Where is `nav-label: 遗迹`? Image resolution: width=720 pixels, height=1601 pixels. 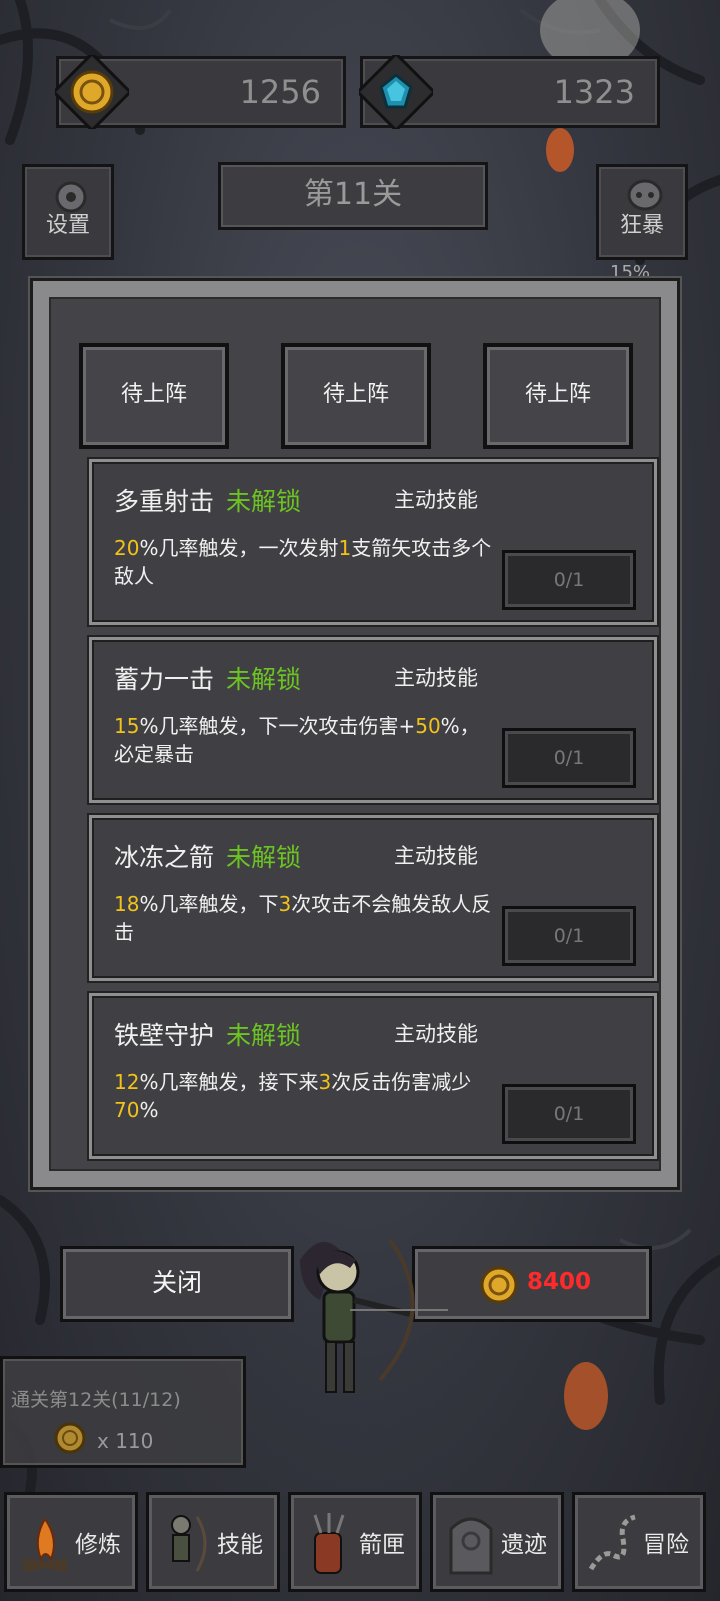 nav-label: 遗迹 is located at coordinates (524, 1545).